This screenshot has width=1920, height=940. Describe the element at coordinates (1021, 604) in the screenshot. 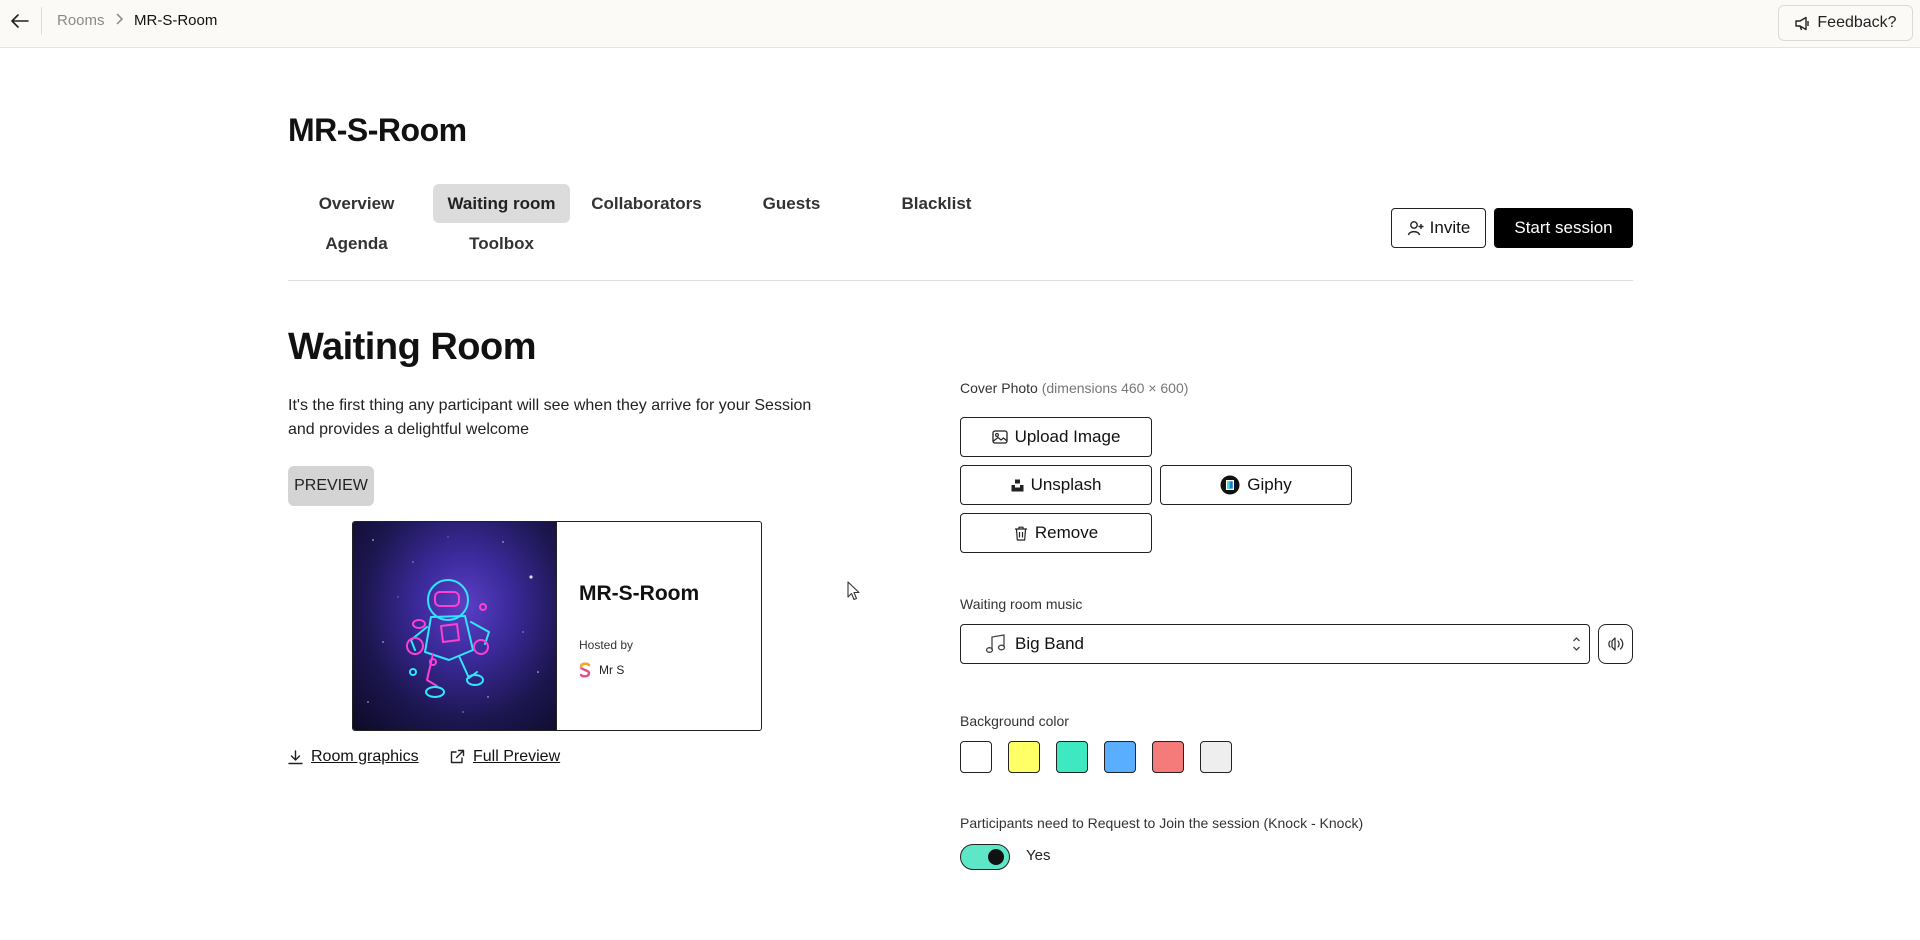

I see `music-label: Waiting room music` at that location.